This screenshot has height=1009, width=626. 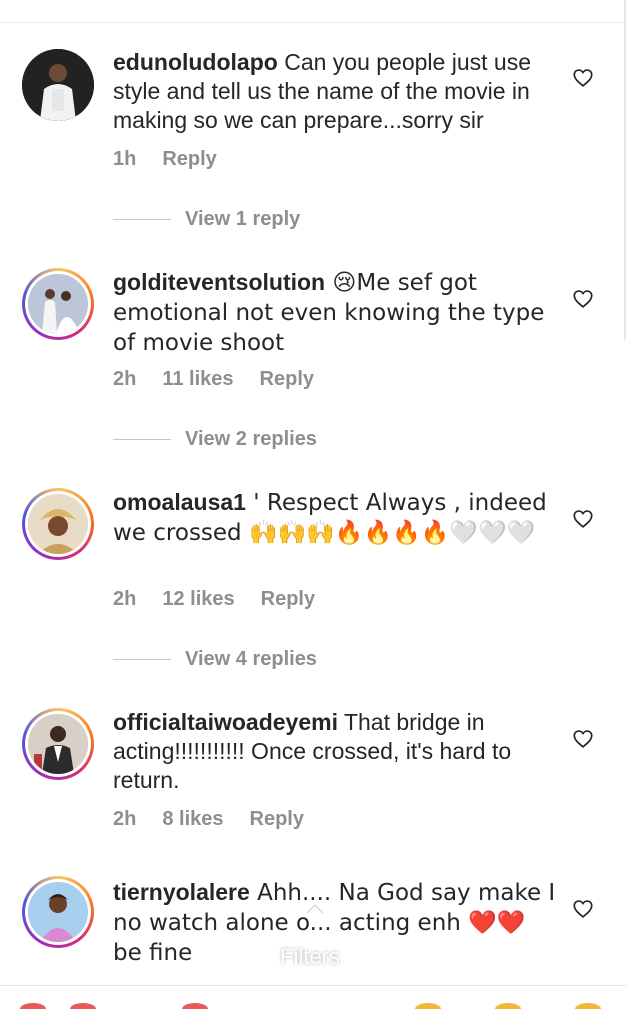 What do you see at coordinates (219, 282) in the screenshot?
I see `comment-username: golditeventsolution` at bounding box center [219, 282].